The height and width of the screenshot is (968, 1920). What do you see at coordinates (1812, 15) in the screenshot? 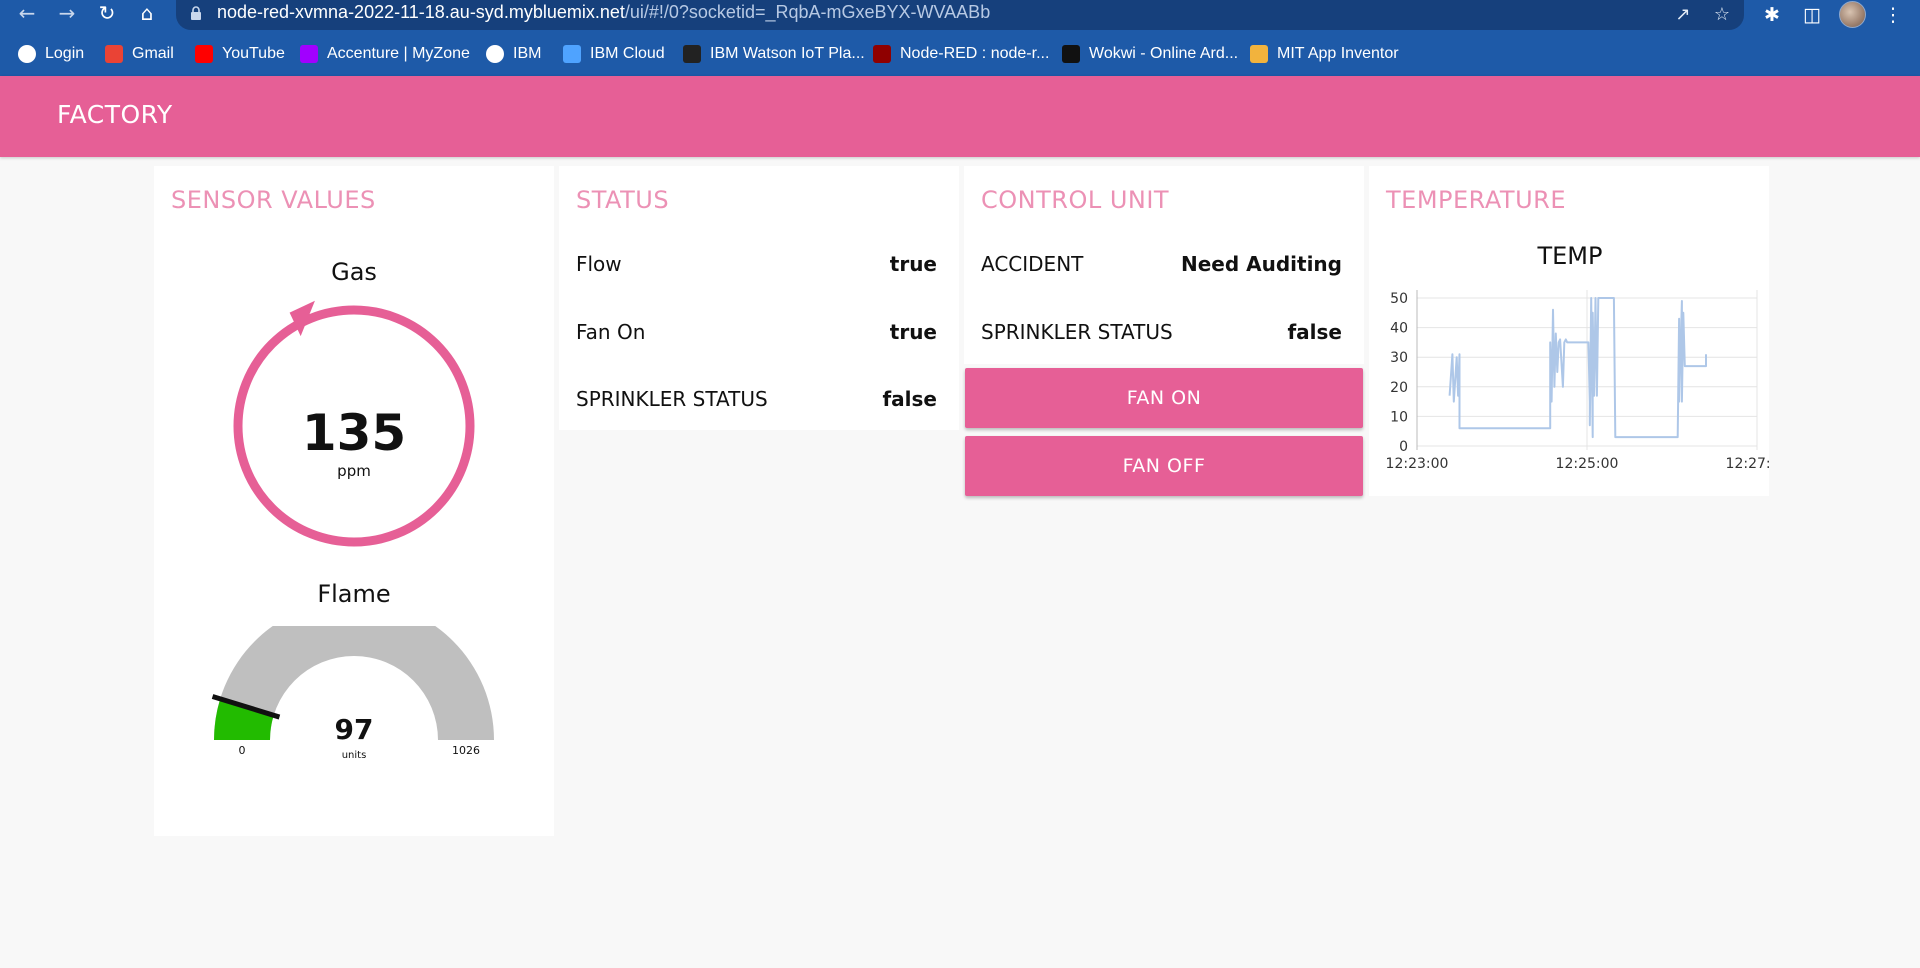
I see `side-panel-icon: ◫` at bounding box center [1812, 15].